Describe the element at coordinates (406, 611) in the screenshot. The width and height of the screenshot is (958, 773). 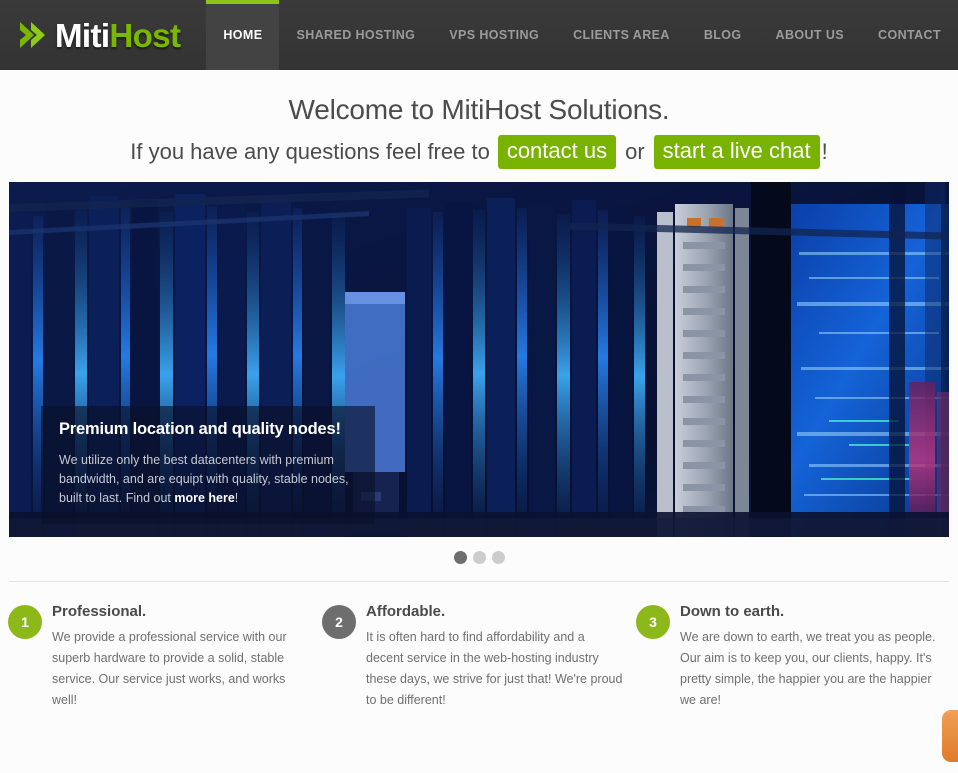
I see `feature-title: Affordable.` at that location.